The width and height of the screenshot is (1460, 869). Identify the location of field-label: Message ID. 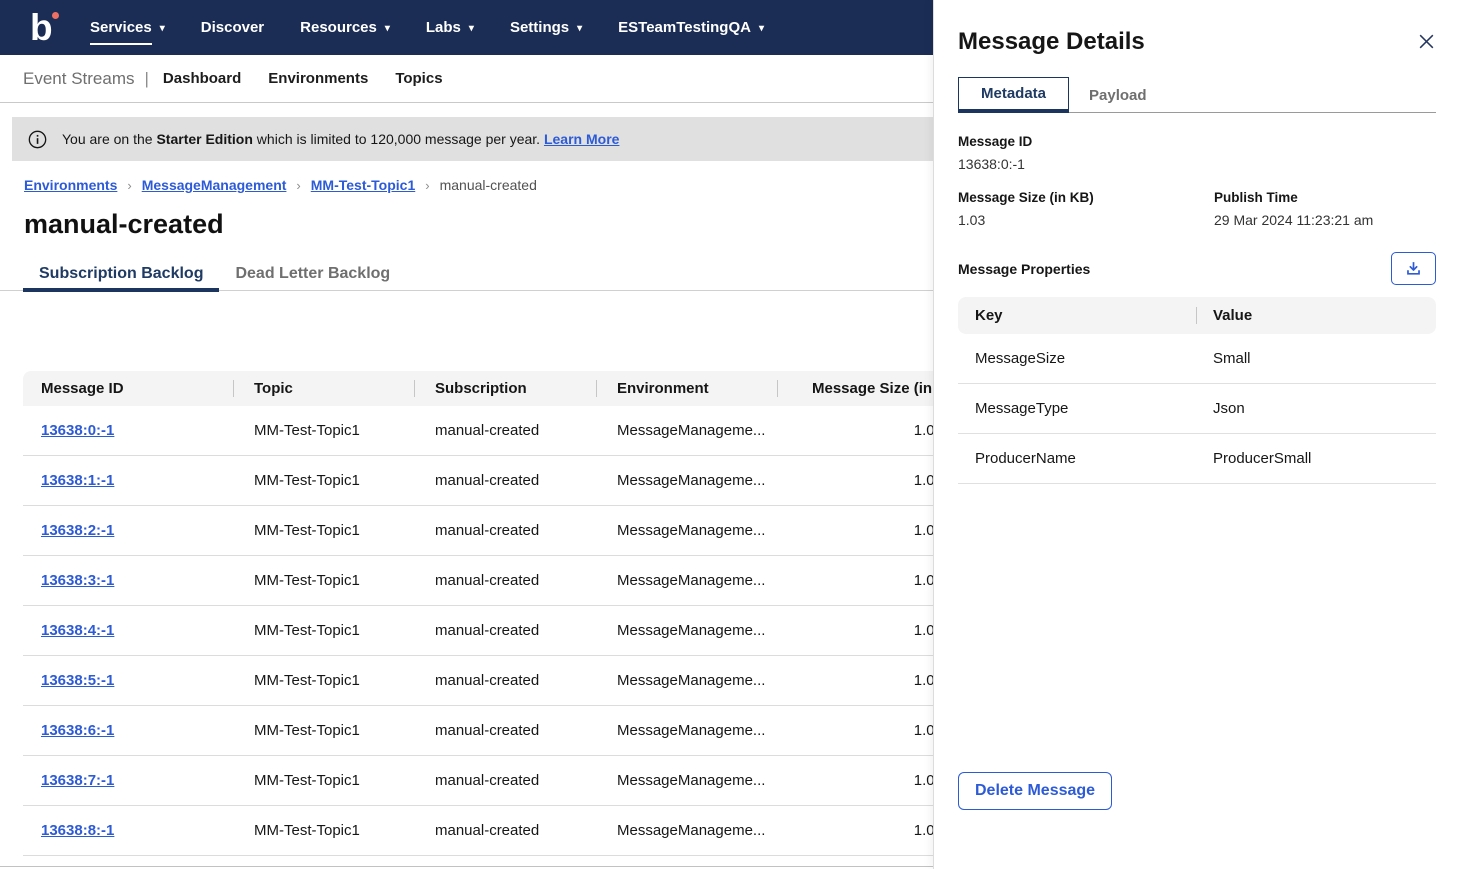
(995, 141).